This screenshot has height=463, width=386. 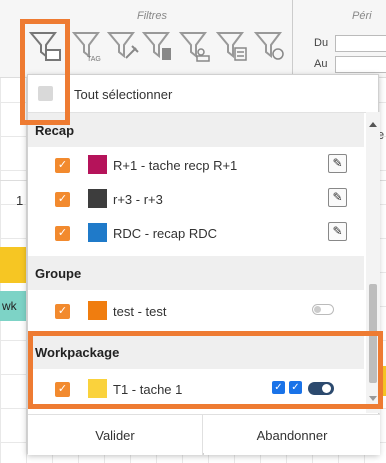 I want to click on select-all-row: Tout sélectionner, so click(x=204, y=93).